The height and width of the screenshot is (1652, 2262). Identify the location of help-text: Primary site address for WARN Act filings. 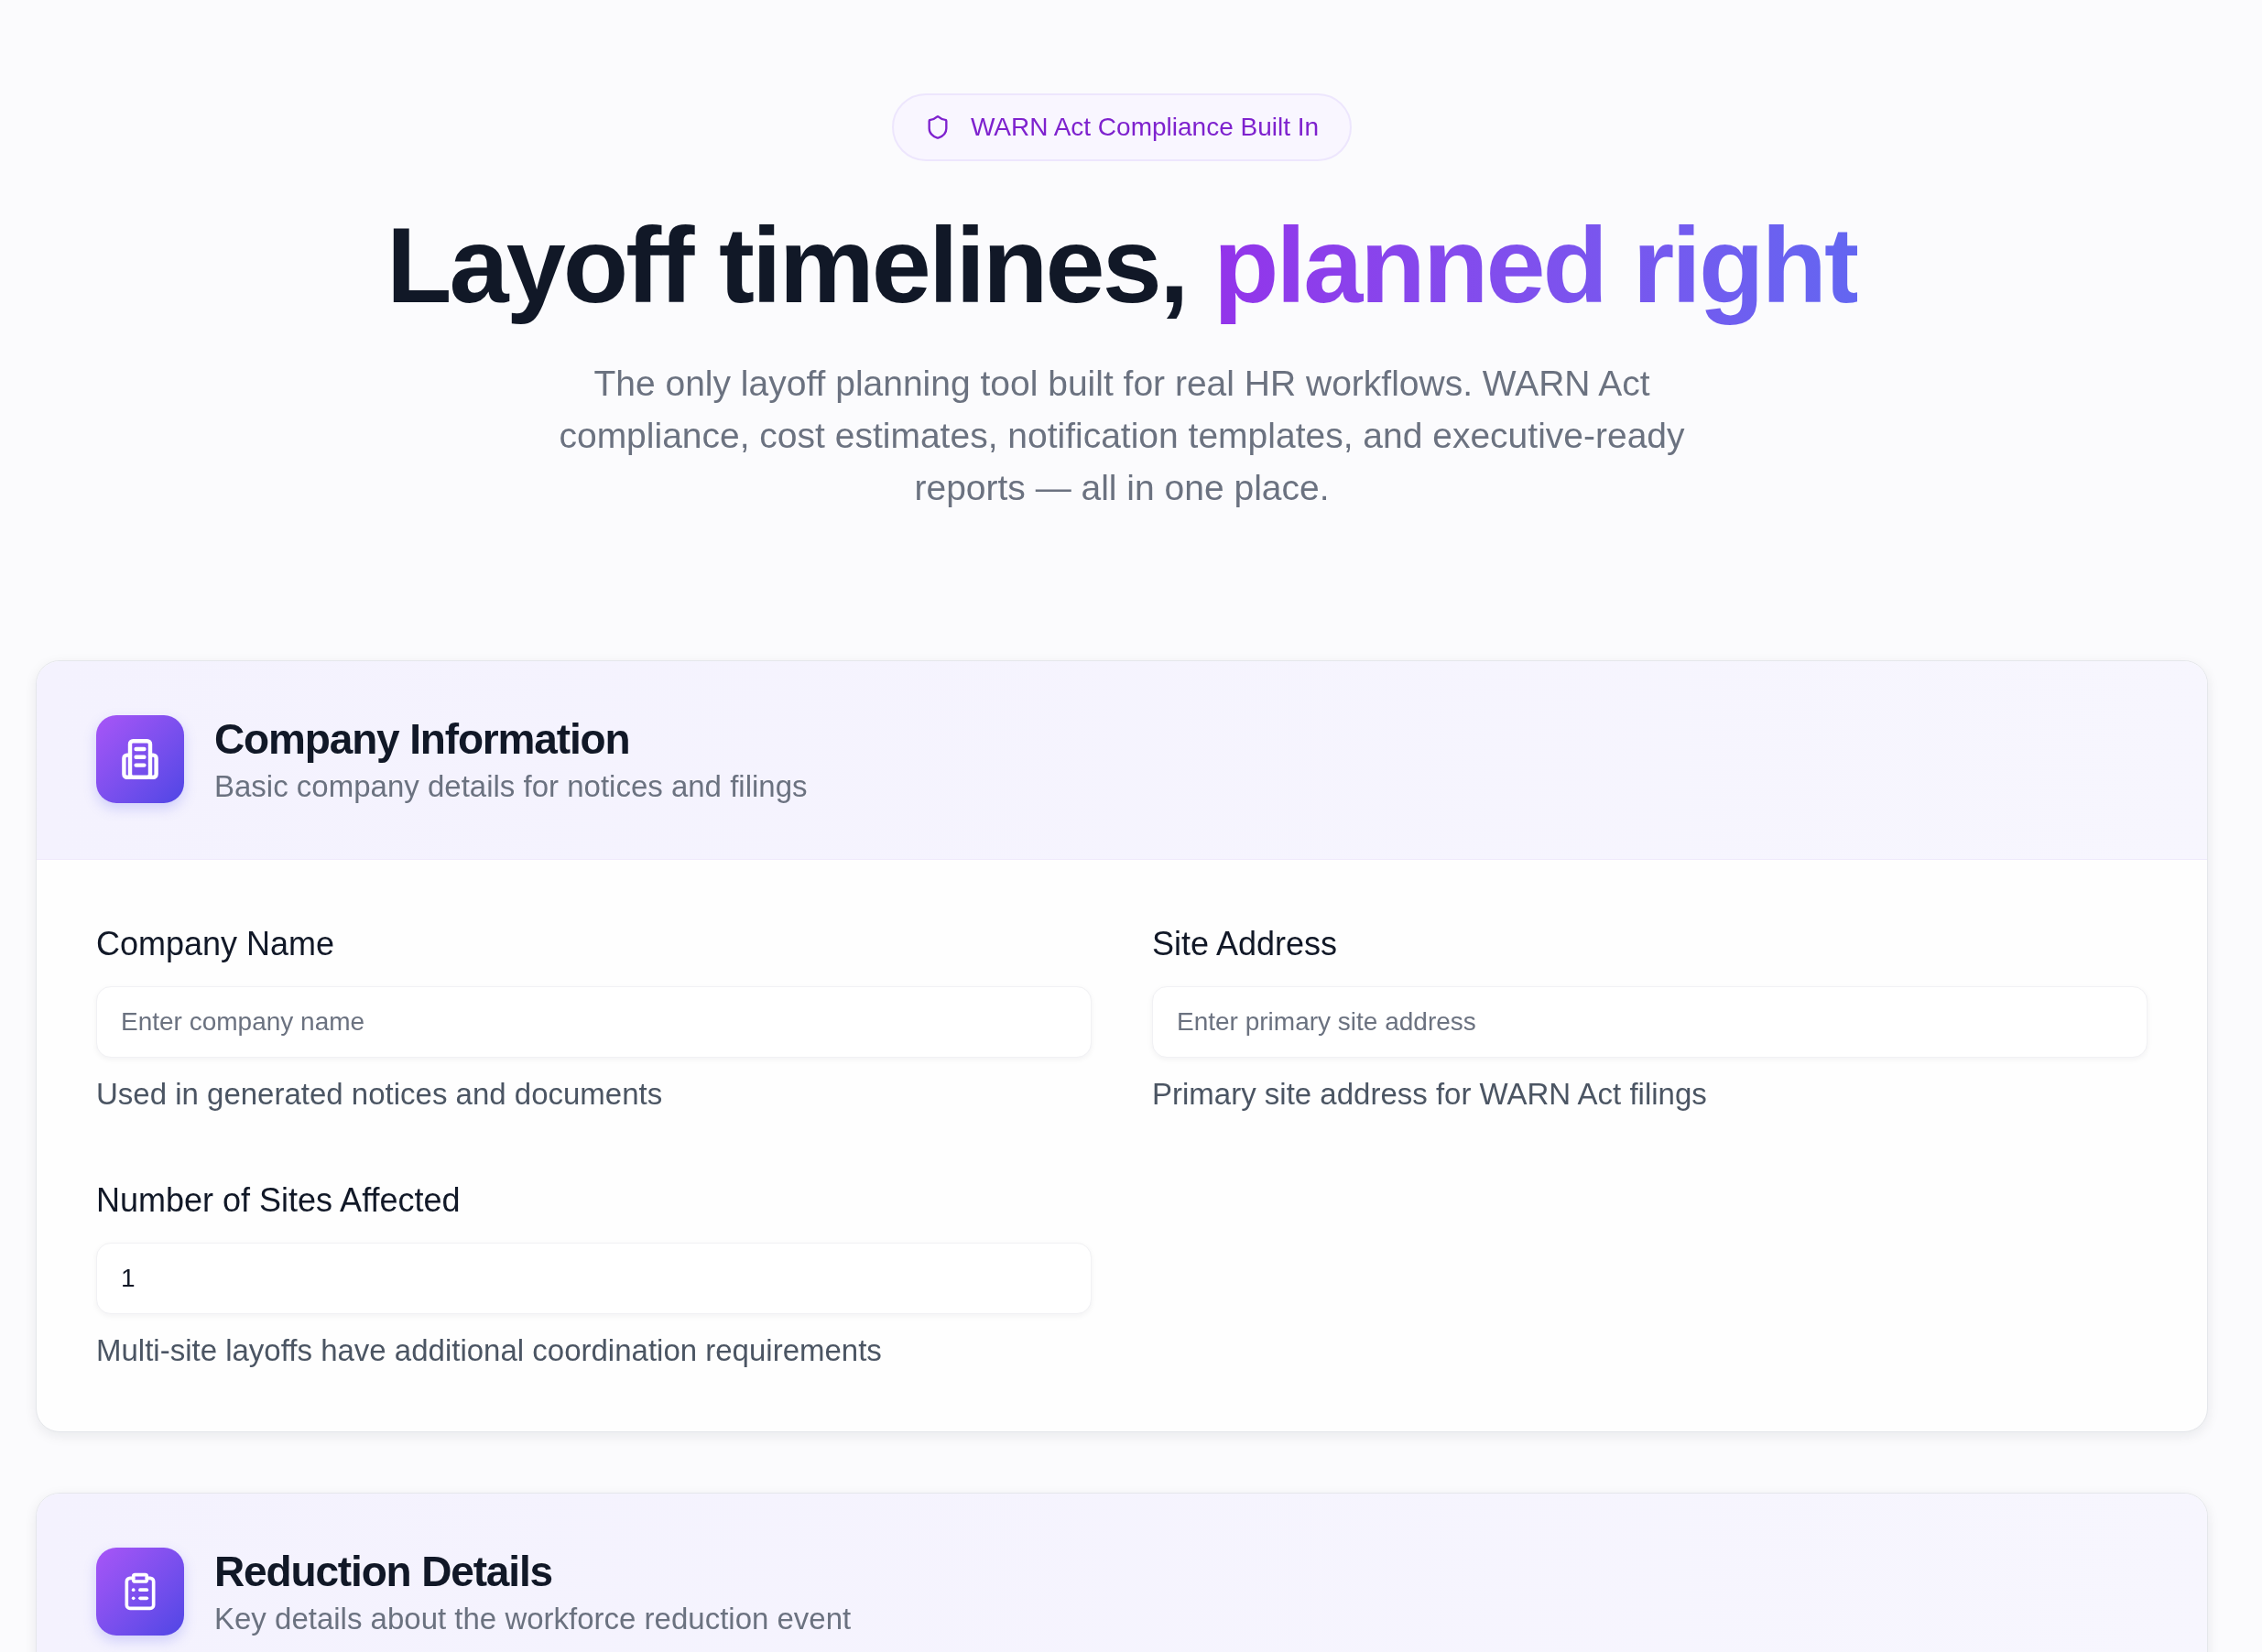
(1430, 1095).